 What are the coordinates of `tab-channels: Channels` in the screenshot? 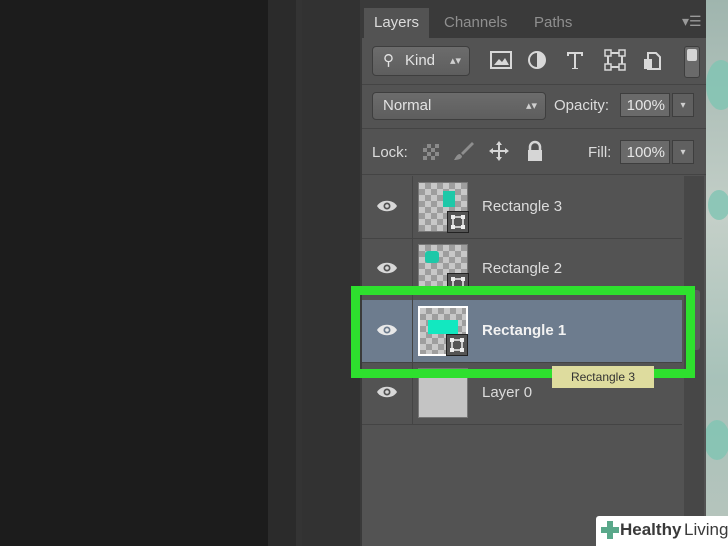 It's located at (475, 23).